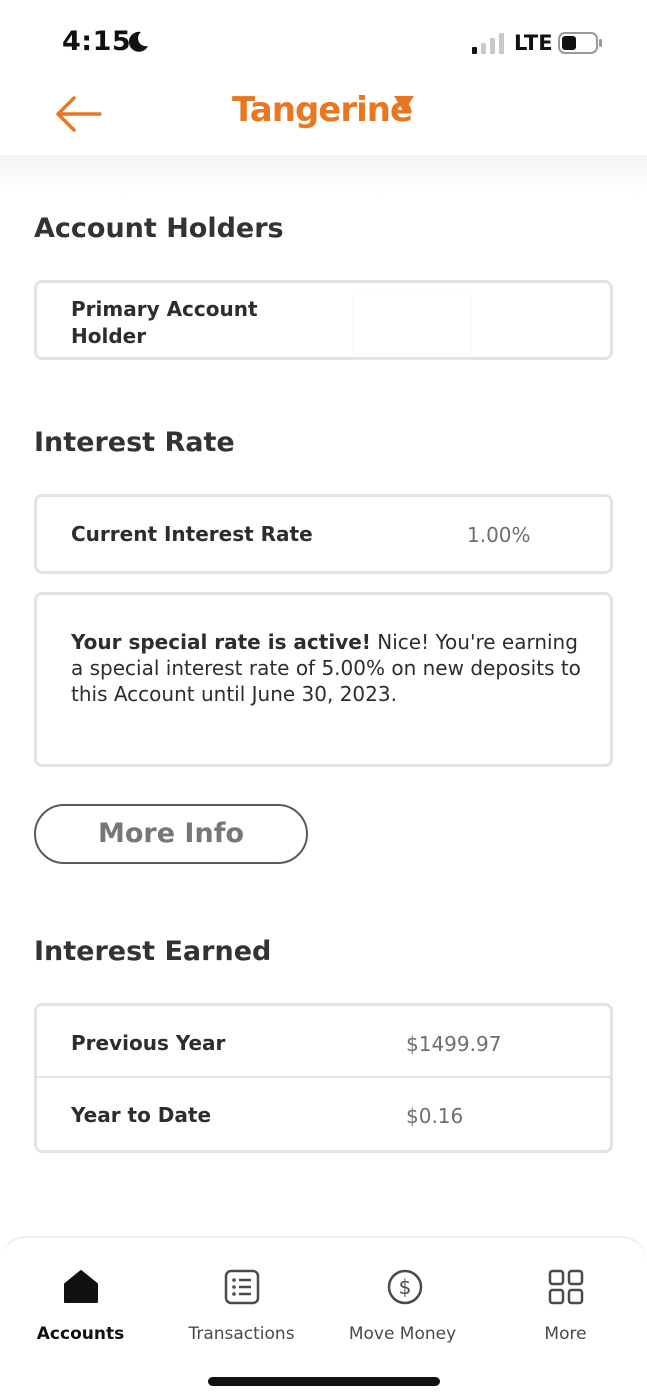 The height and width of the screenshot is (1400, 647). I want to click on account-holders-title: Account Holders, so click(159, 228).